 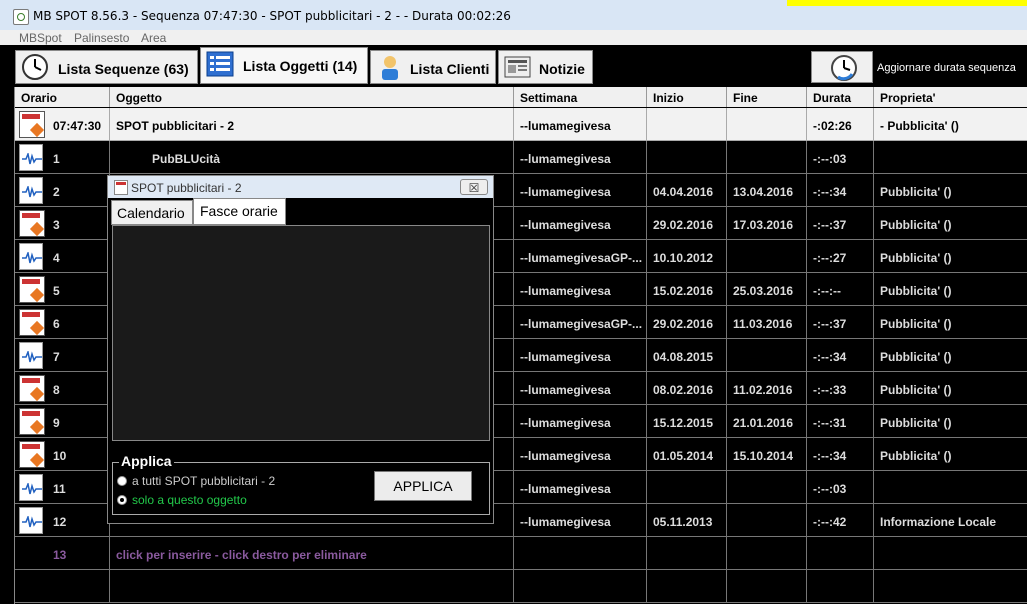 What do you see at coordinates (687, 97) in the screenshot?
I see `col-inizio: Inizio` at bounding box center [687, 97].